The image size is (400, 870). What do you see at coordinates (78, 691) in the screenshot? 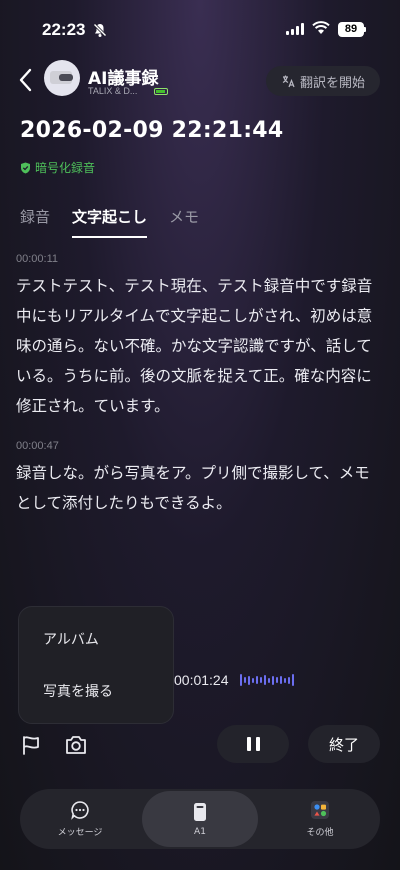
I see `take-photo-menu-item: 写真を撮る` at bounding box center [78, 691].